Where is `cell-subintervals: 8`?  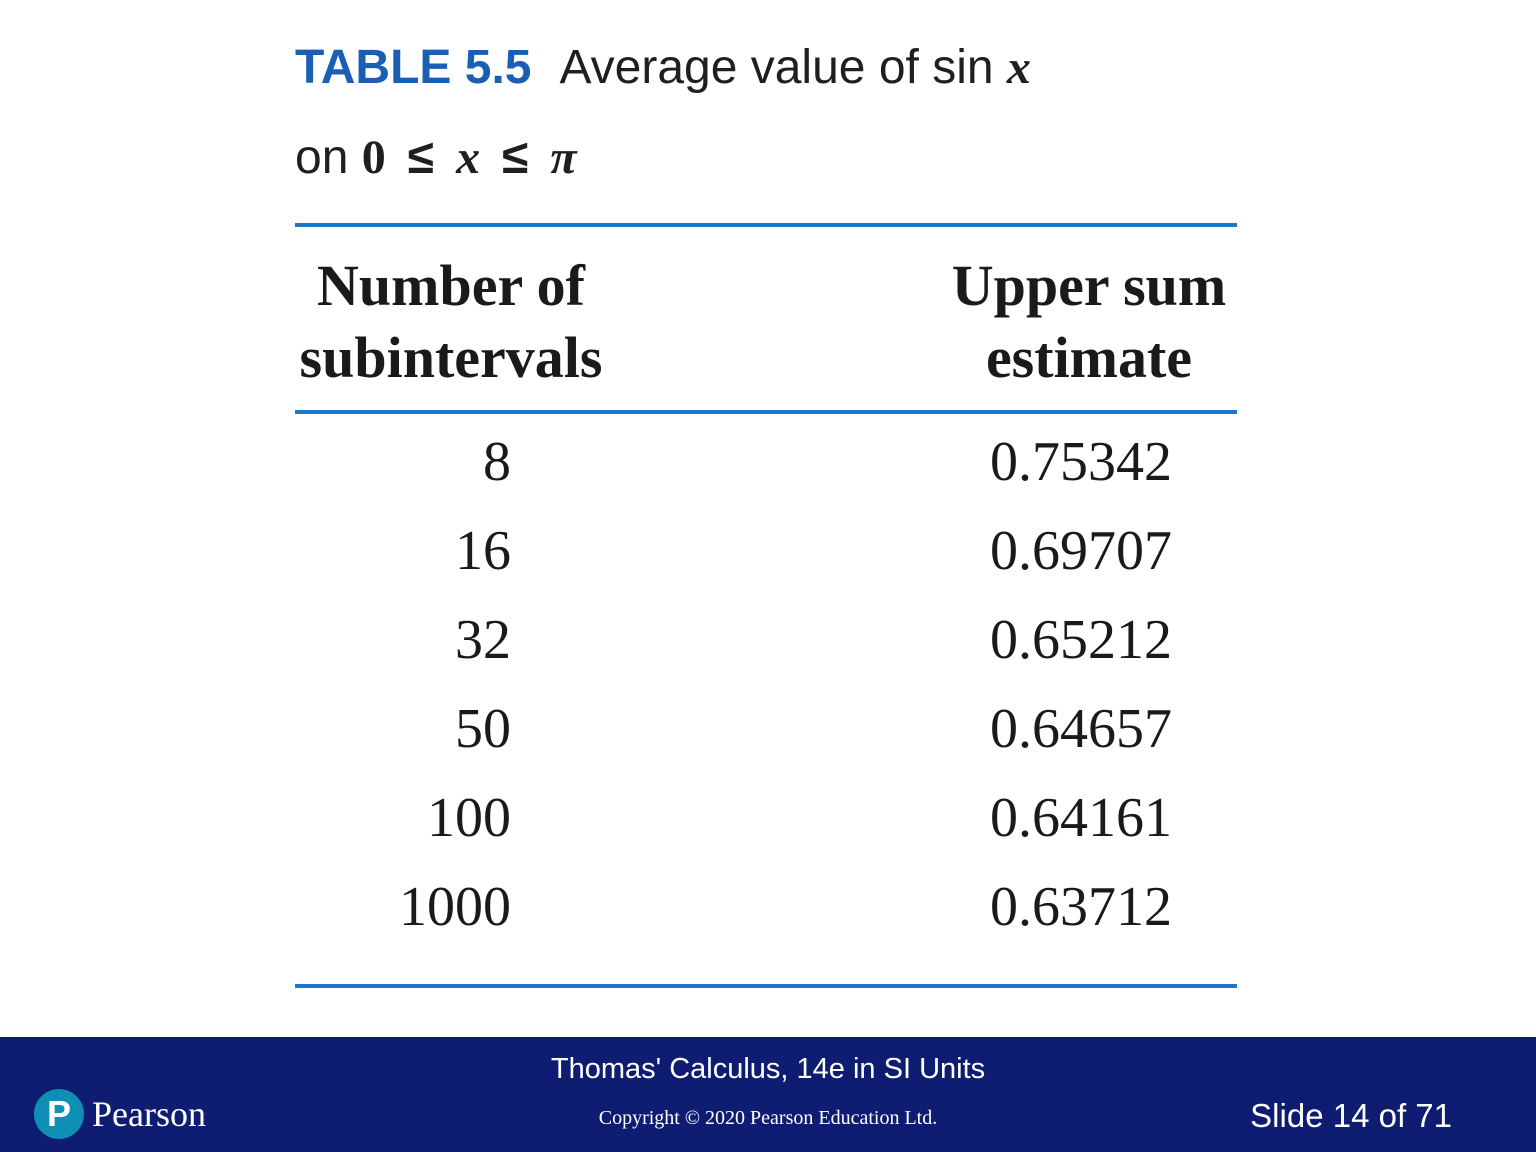
cell-subintervals: 8 is located at coordinates (497, 462).